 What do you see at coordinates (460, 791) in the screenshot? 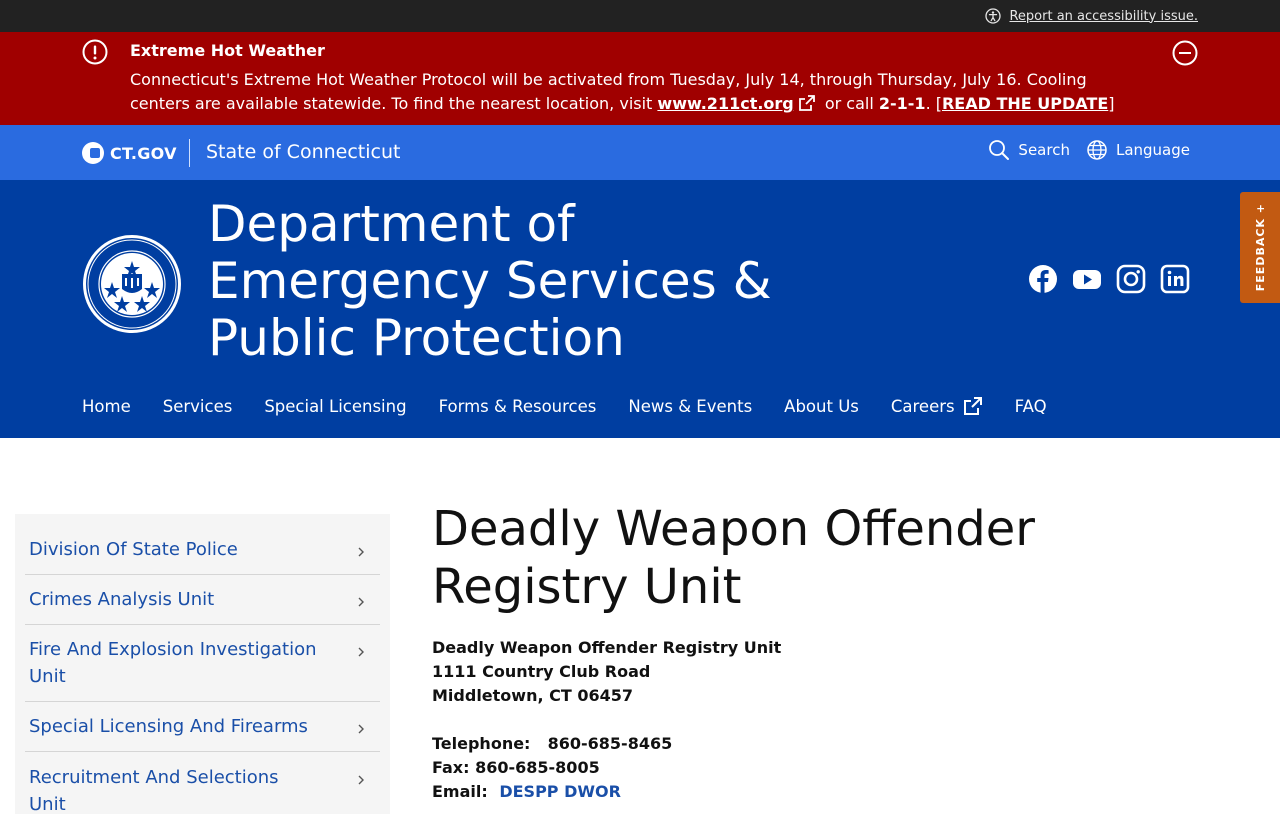
I see `email-label: Email:` at bounding box center [460, 791].